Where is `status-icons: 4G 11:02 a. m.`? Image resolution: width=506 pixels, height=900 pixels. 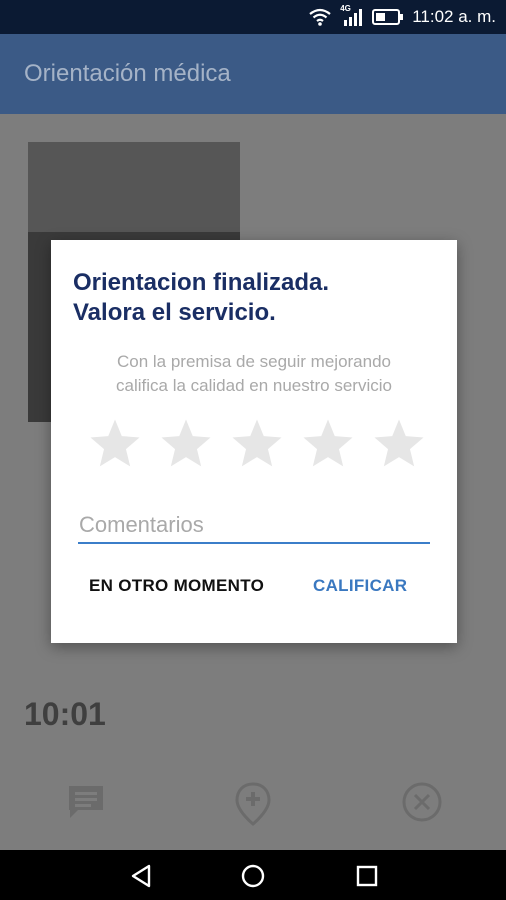
status-icons: 4G 11:02 a. m. is located at coordinates (402, 17).